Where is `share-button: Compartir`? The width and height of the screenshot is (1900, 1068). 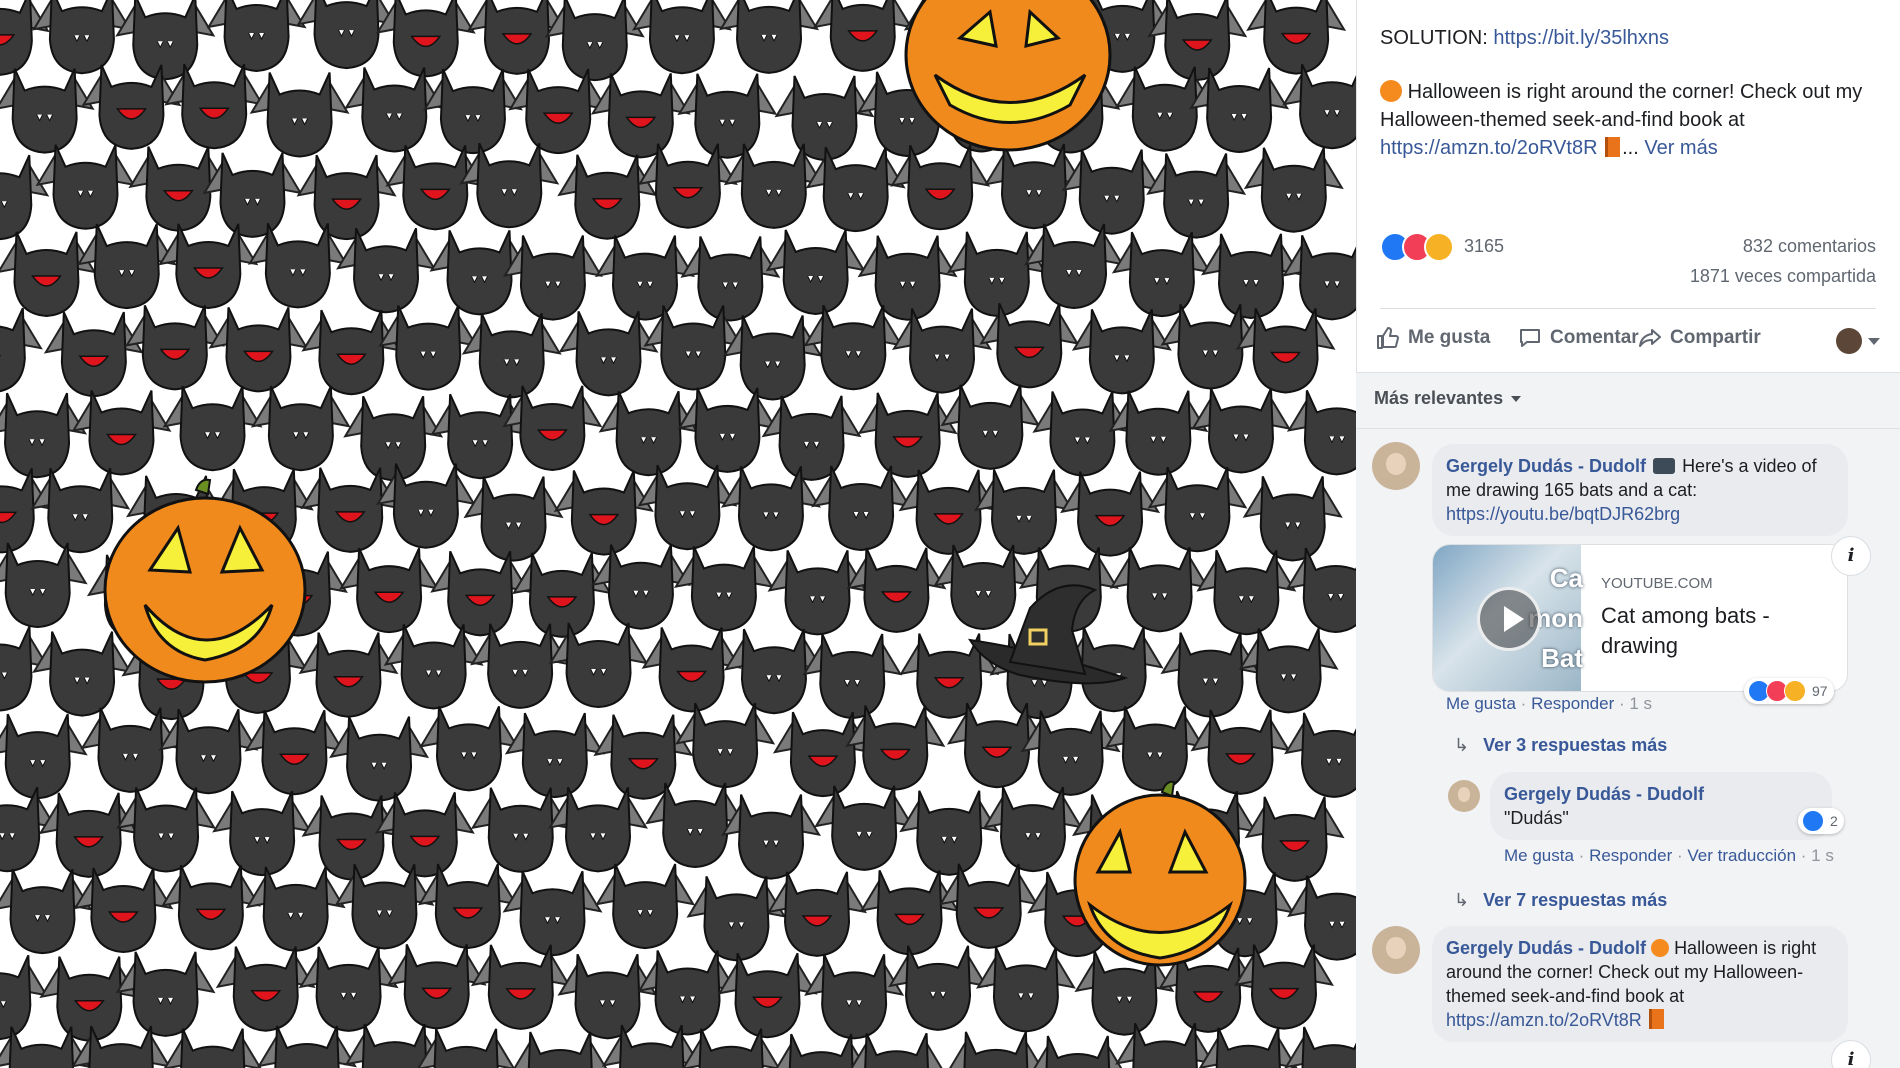
share-button: Compartir is located at coordinates (1699, 338).